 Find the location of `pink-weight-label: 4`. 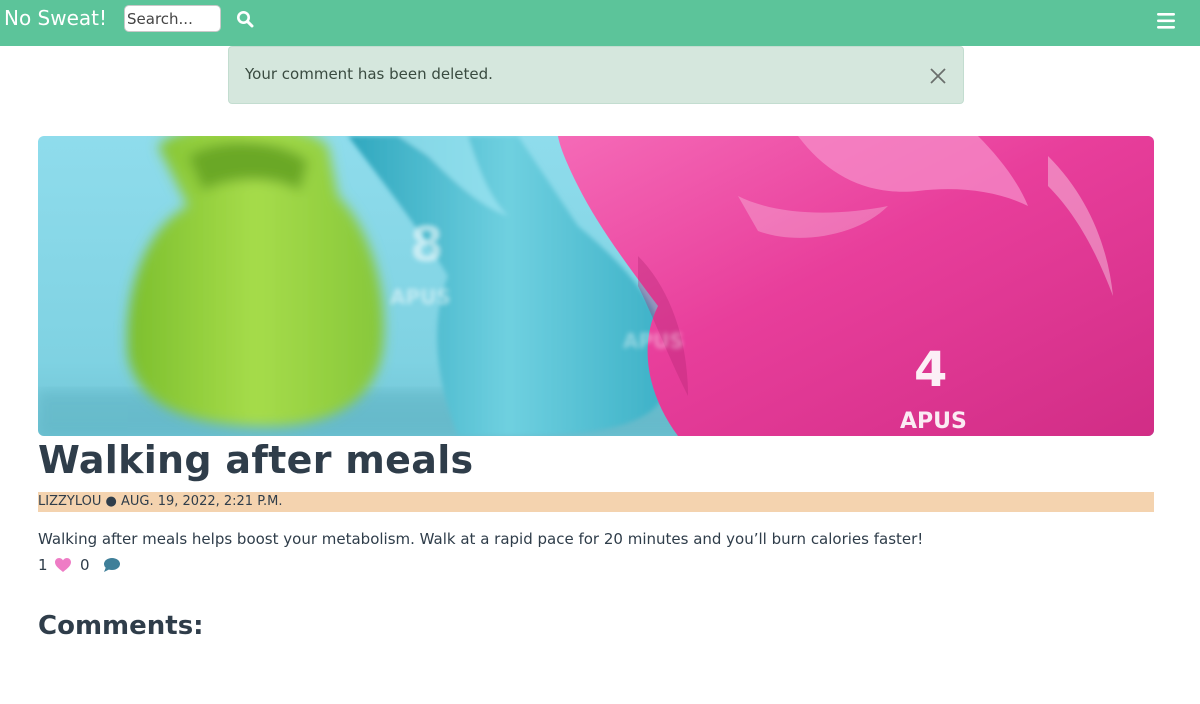

pink-weight-label: 4 is located at coordinates (930, 370).